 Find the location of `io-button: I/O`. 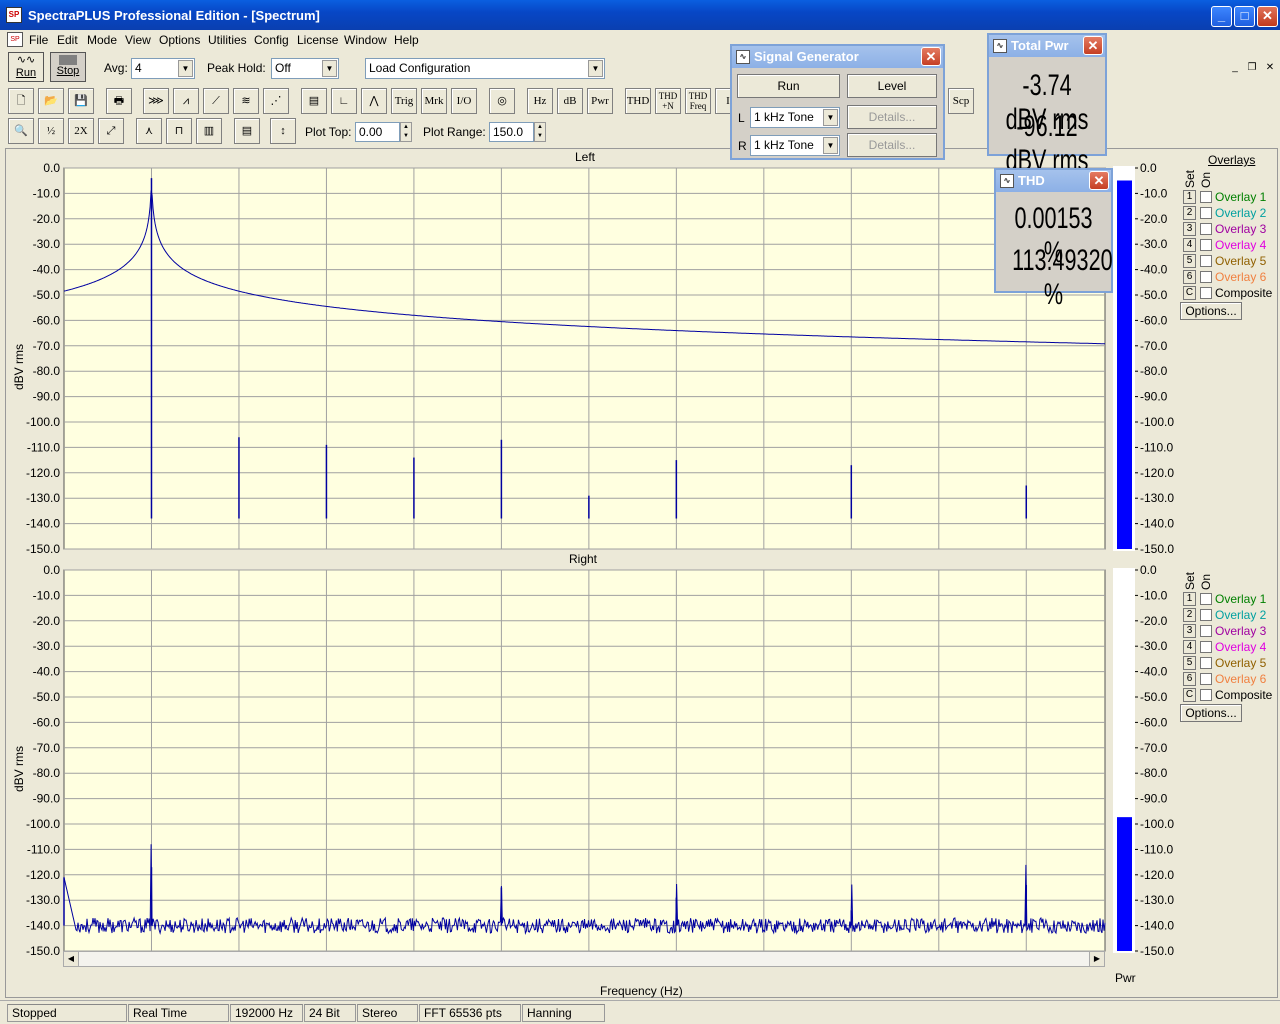

io-button: I/O is located at coordinates (464, 101).